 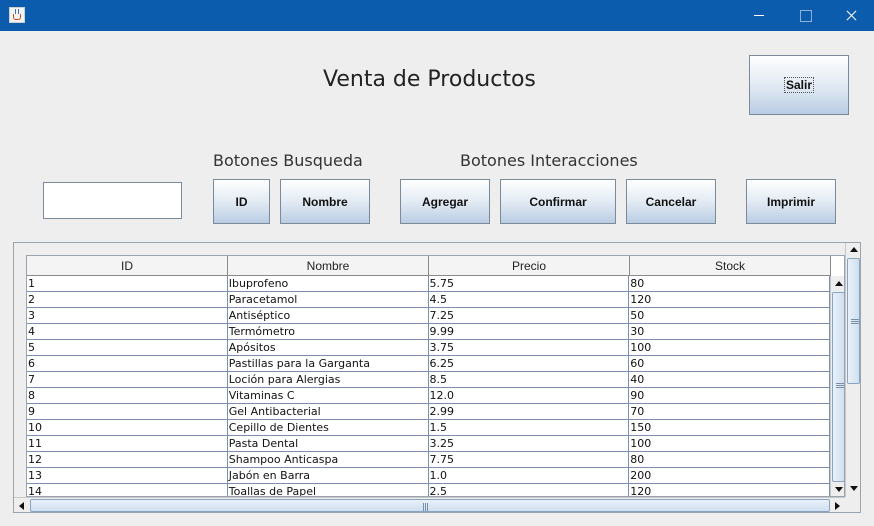 I want to click on minimize-icon, so click(x=759, y=15).